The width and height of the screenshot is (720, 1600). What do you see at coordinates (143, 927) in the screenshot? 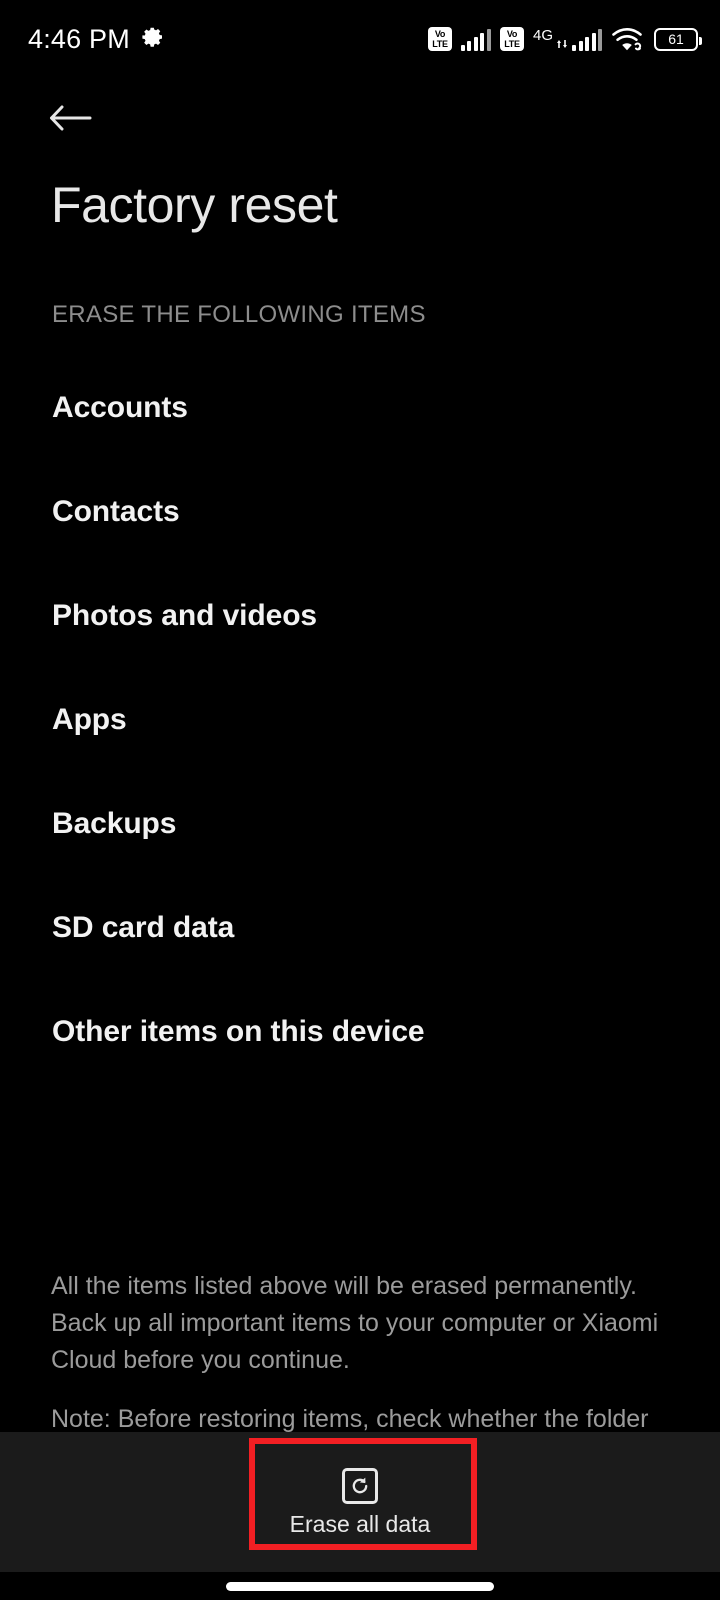
I see `list-item-label: SD card data` at bounding box center [143, 927].